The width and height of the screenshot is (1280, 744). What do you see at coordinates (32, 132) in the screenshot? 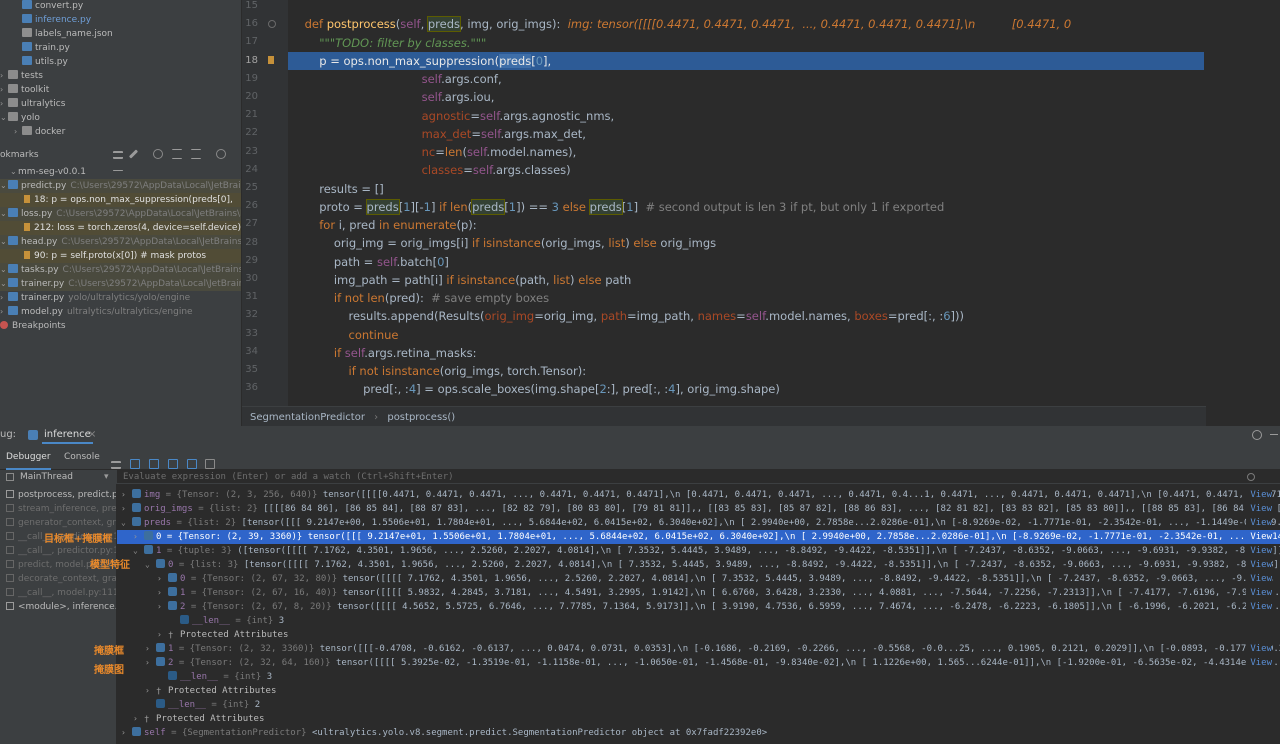
I see `tree-item: › docker` at bounding box center [32, 132].